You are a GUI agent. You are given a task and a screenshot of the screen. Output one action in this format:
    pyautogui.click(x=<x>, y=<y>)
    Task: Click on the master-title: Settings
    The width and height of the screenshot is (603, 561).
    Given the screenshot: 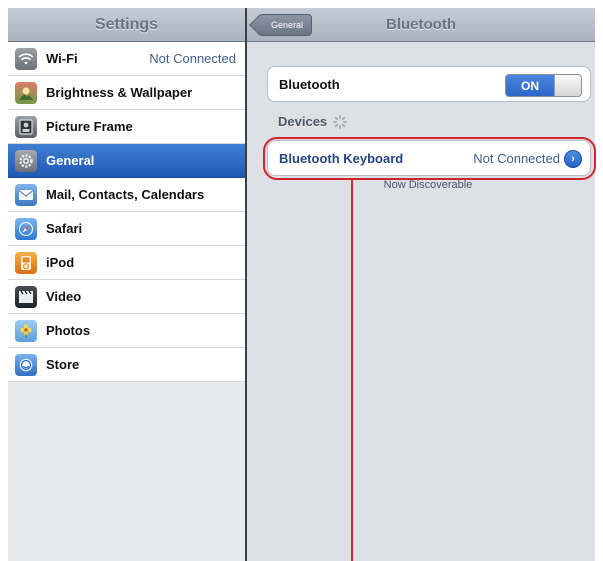 What is the action you would take?
    pyautogui.click(x=126, y=24)
    